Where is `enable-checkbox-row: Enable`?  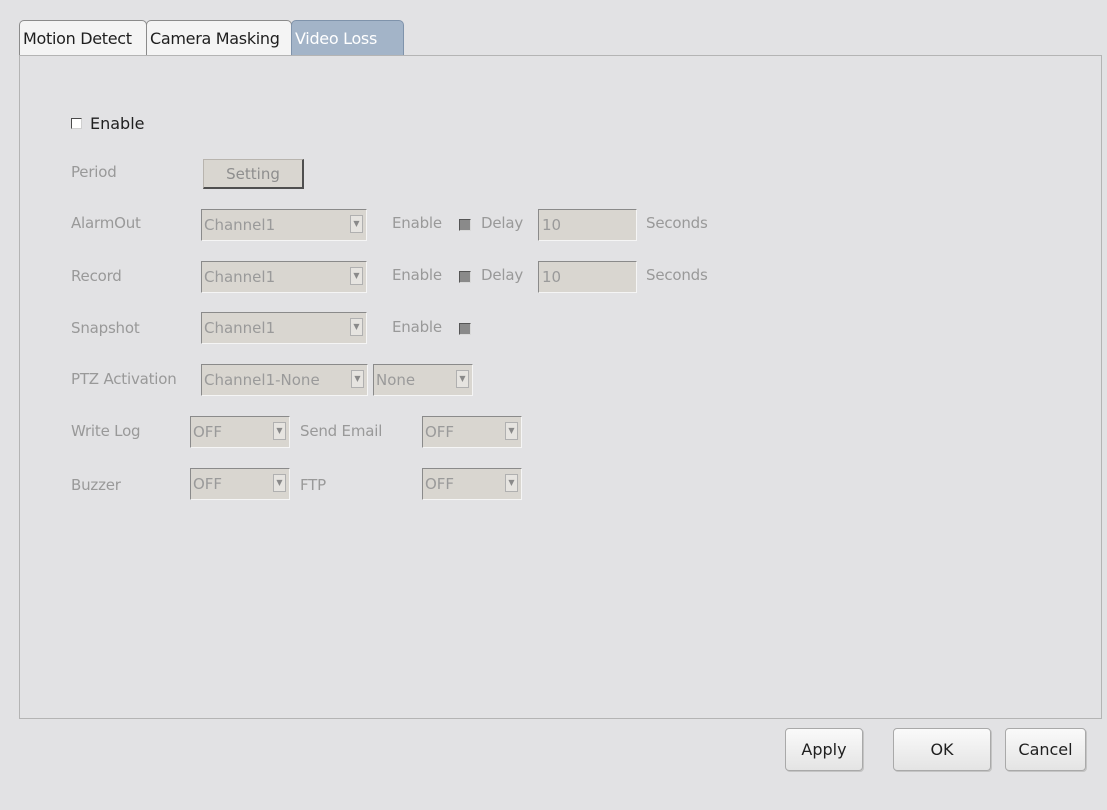 enable-checkbox-row: Enable is located at coordinates (108, 123).